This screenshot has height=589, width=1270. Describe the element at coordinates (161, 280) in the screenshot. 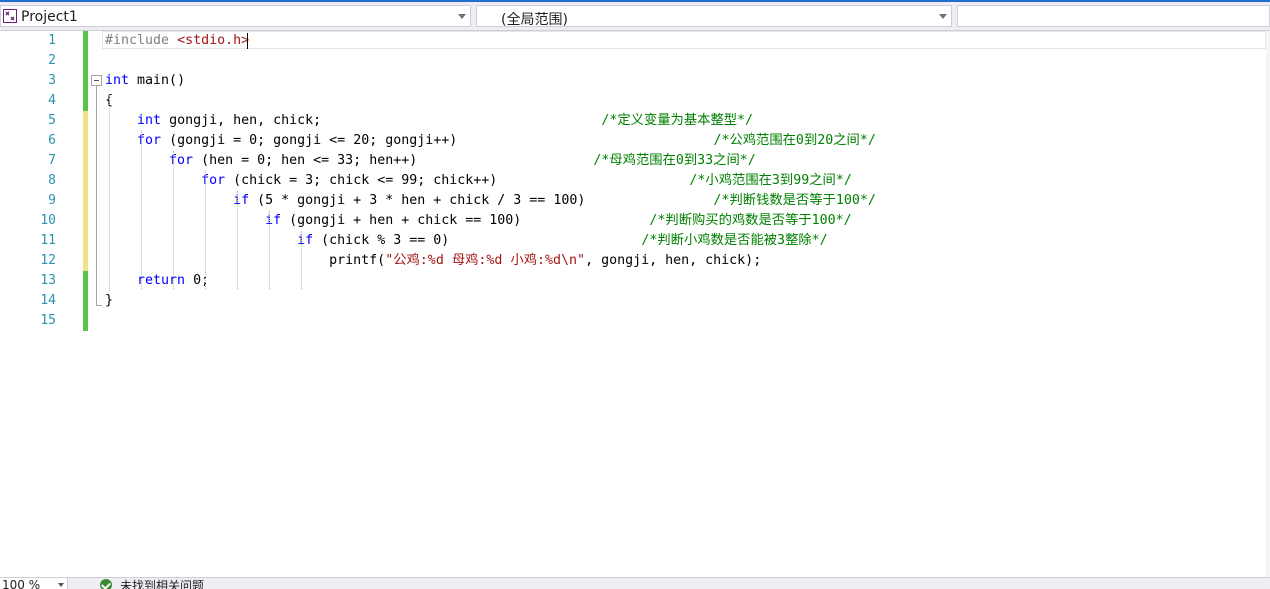

I see `code-token: return` at that location.